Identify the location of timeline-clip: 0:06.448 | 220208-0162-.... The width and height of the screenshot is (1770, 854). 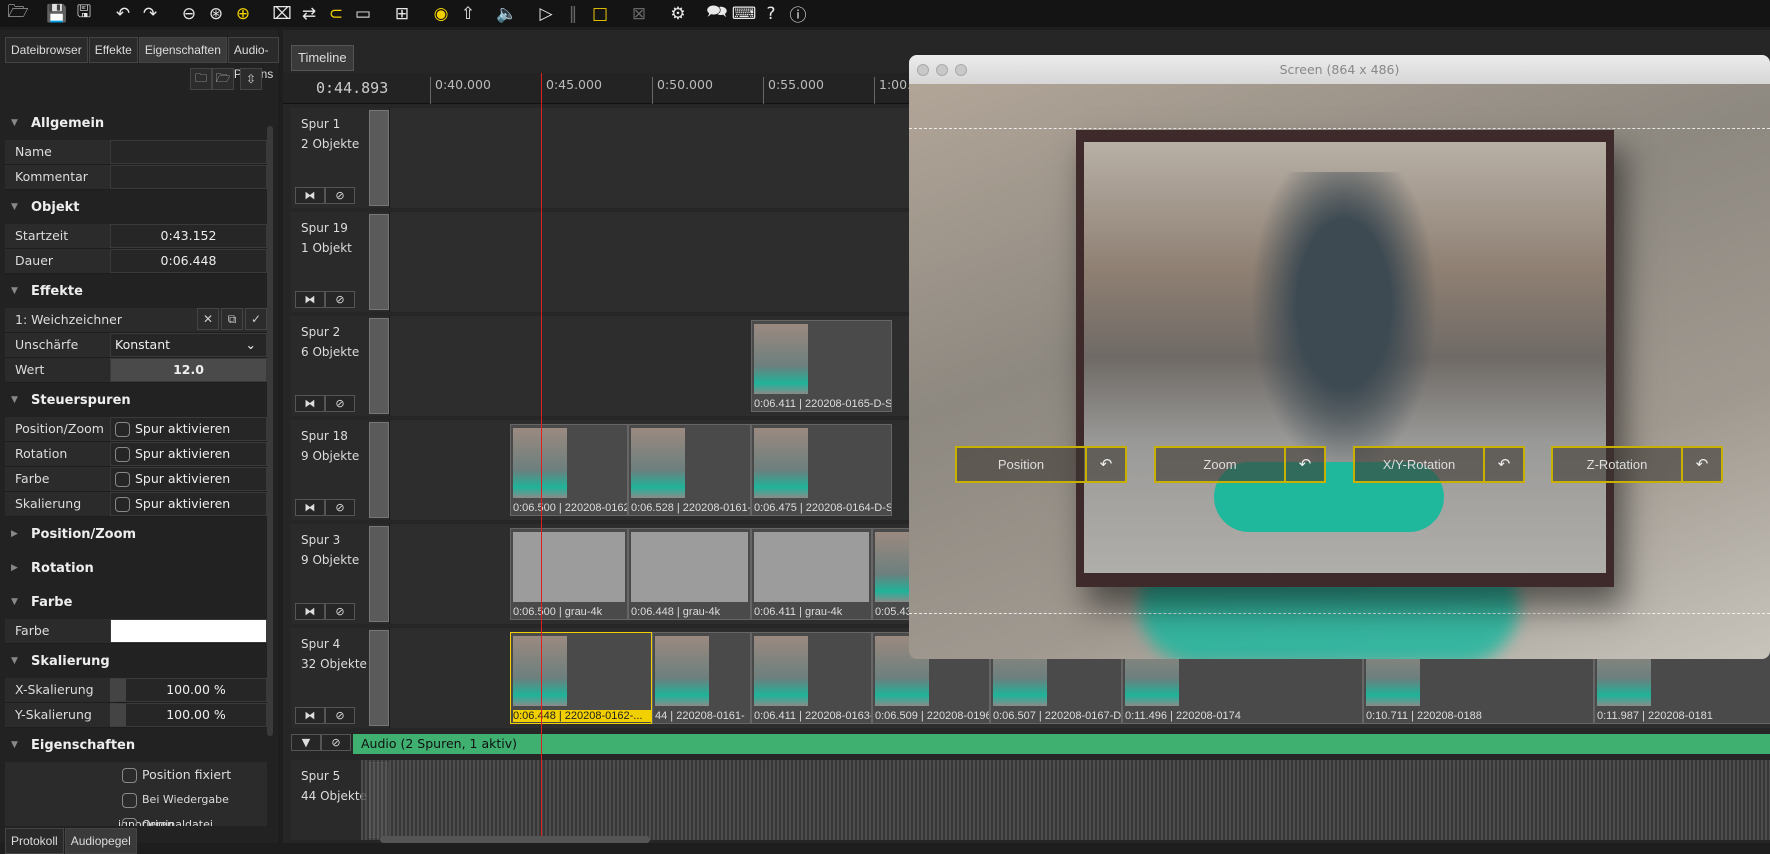
(581, 678).